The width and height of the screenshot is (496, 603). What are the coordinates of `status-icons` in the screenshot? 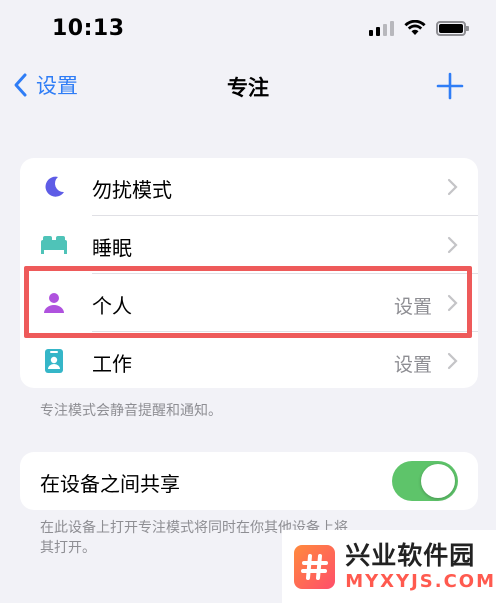 It's located at (419, 28).